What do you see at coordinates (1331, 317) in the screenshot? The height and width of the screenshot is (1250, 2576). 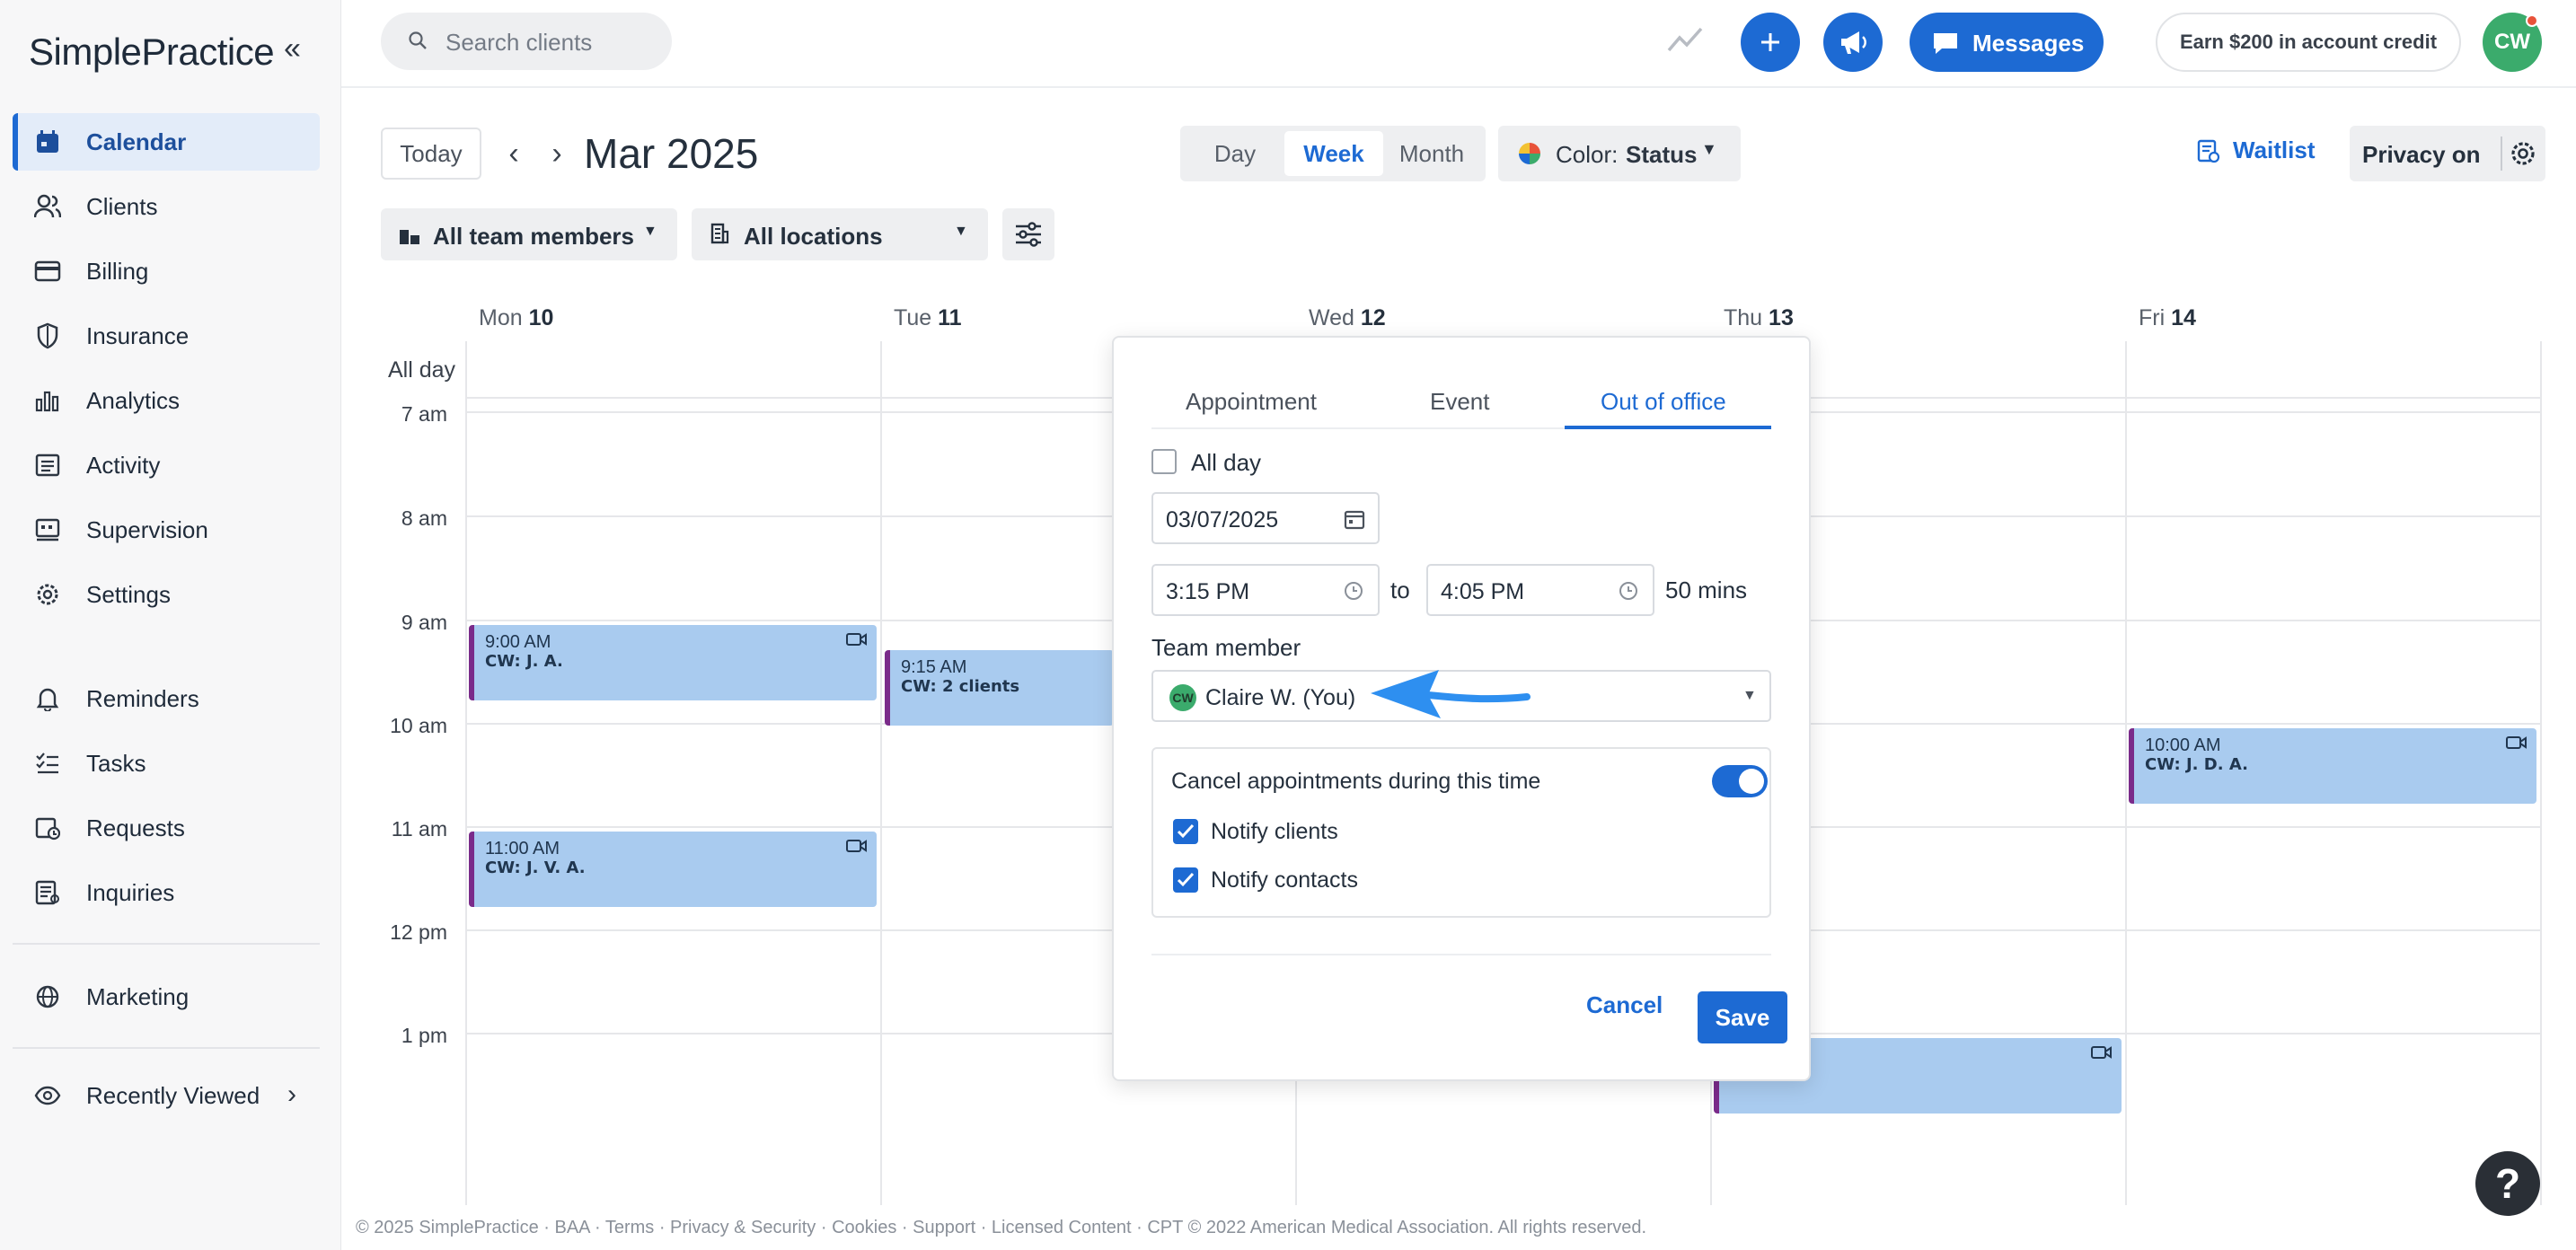 I see `day-name: Wed` at bounding box center [1331, 317].